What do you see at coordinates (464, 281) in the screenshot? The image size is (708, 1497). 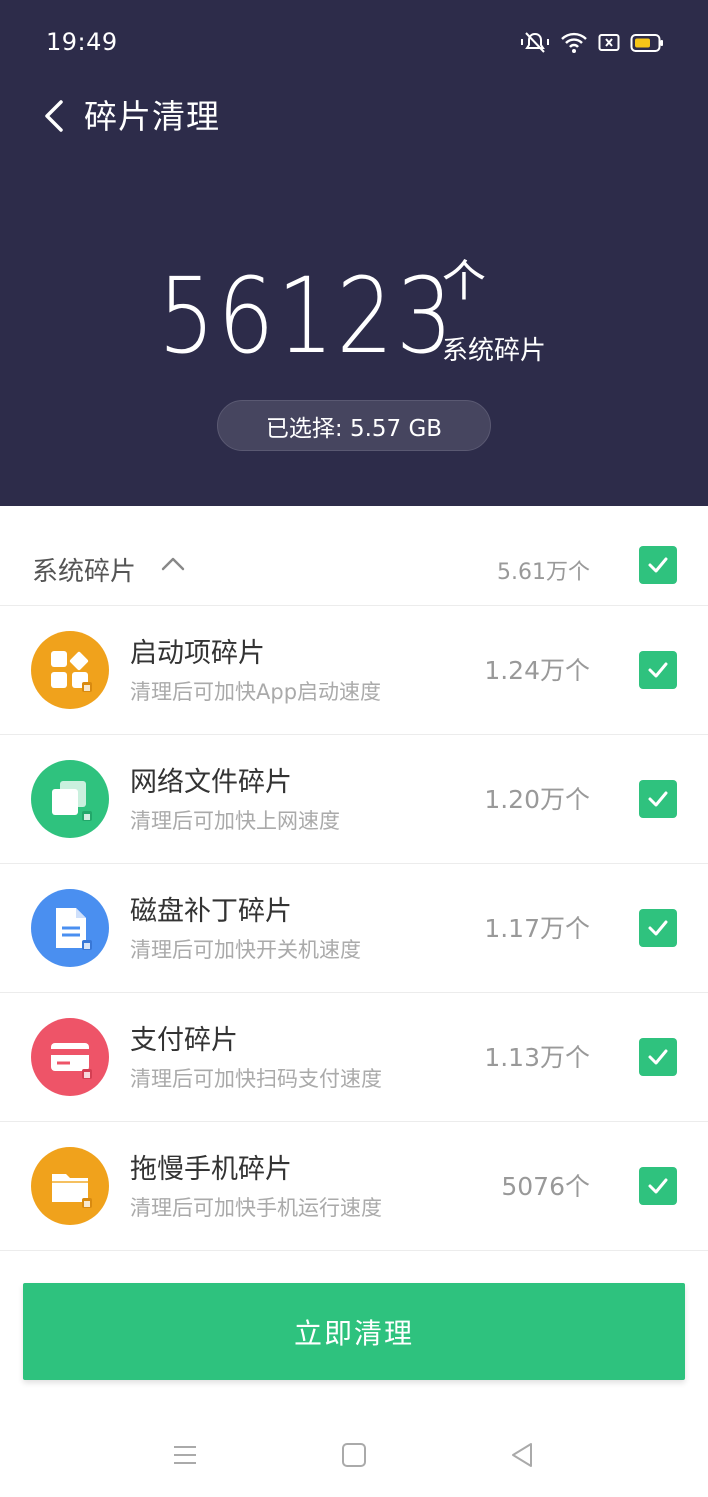 I see `fragment-count-unit: 个` at bounding box center [464, 281].